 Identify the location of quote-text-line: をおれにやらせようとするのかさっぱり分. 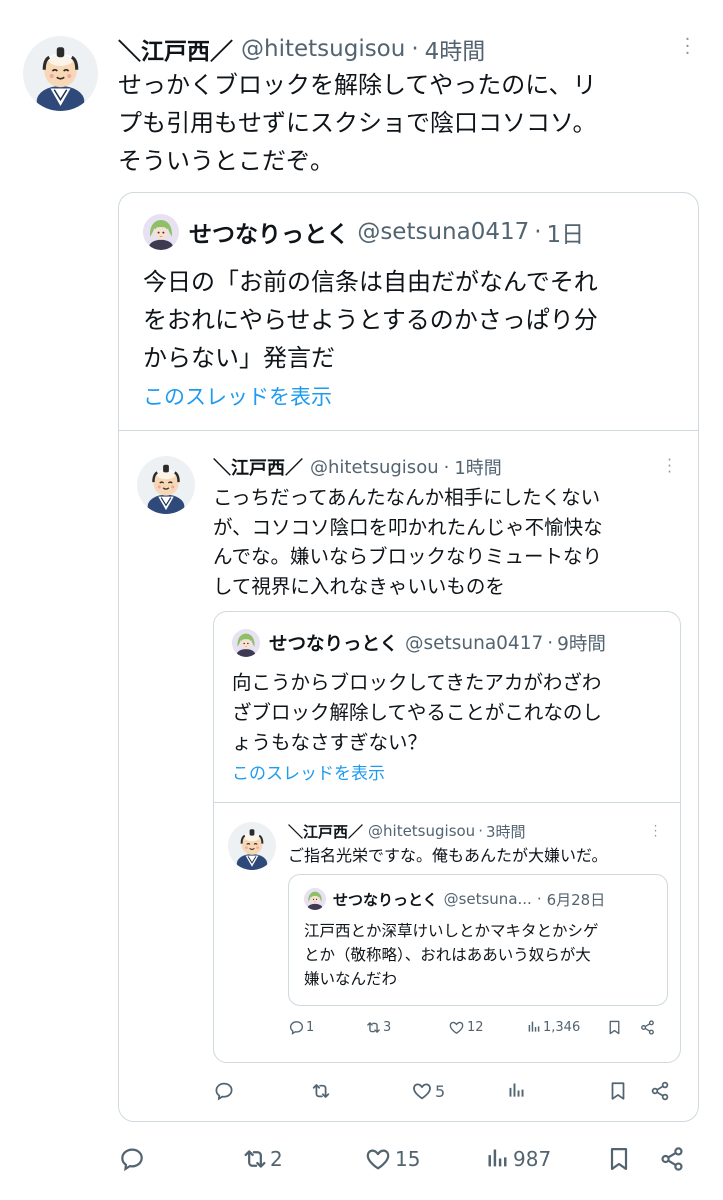
(370, 320).